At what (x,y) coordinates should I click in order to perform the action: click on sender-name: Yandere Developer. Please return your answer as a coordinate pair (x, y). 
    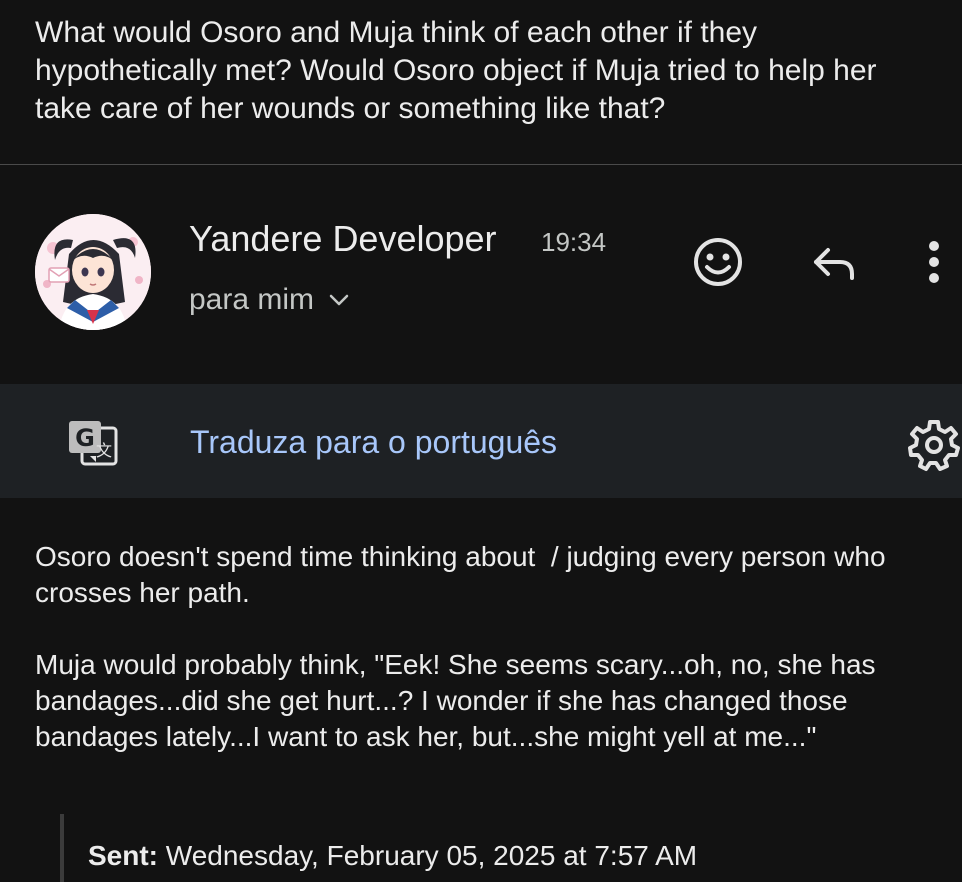
    Looking at the image, I should click on (343, 239).